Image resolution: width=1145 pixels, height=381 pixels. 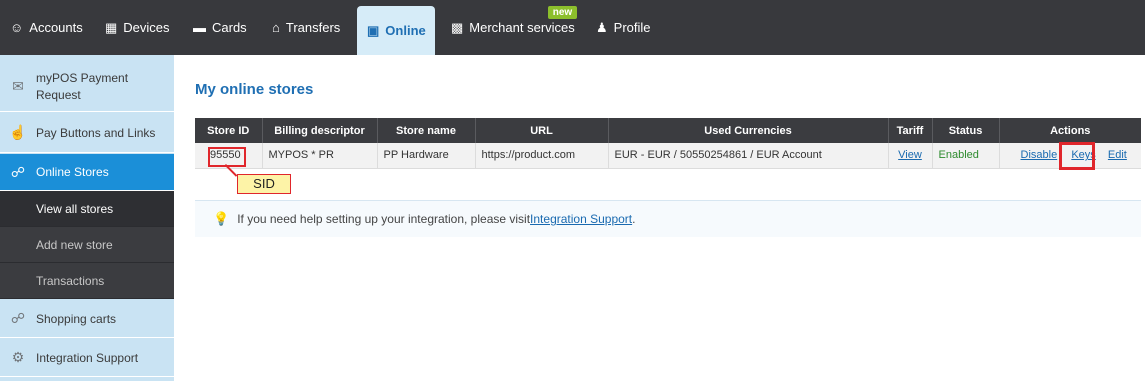 What do you see at coordinates (229, 27) in the screenshot?
I see `nav-label: Cards` at bounding box center [229, 27].